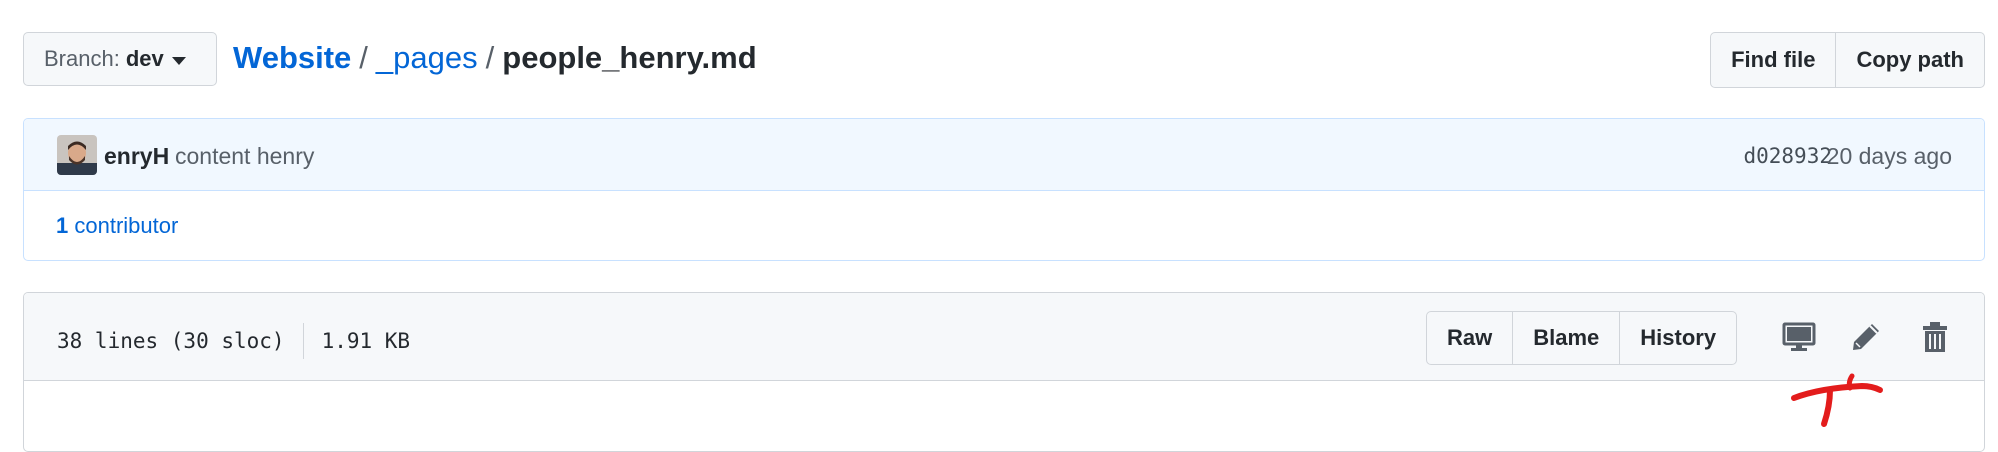 This screenshot has height=452, width=1998. I want to click on contributors-label: contributor, so click(126, 225).